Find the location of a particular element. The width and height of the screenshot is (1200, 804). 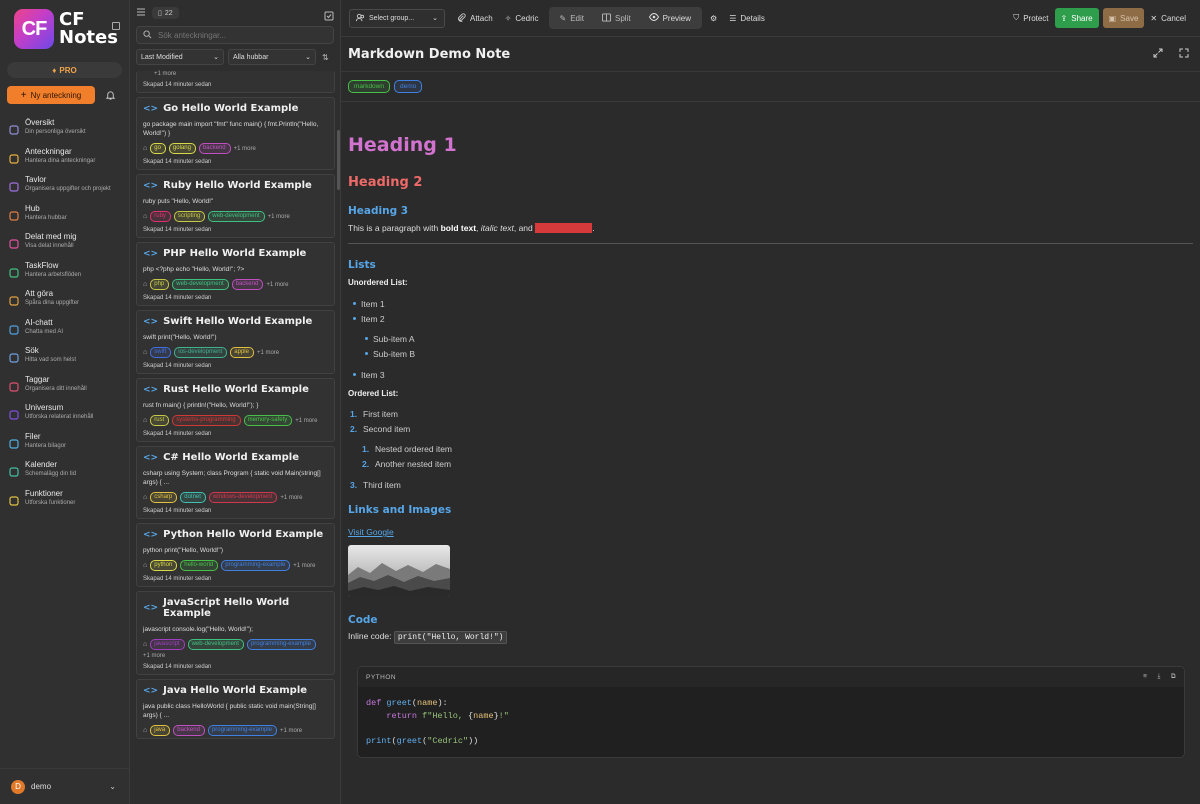

code-icon: <> is located at coordinates (151, 457).